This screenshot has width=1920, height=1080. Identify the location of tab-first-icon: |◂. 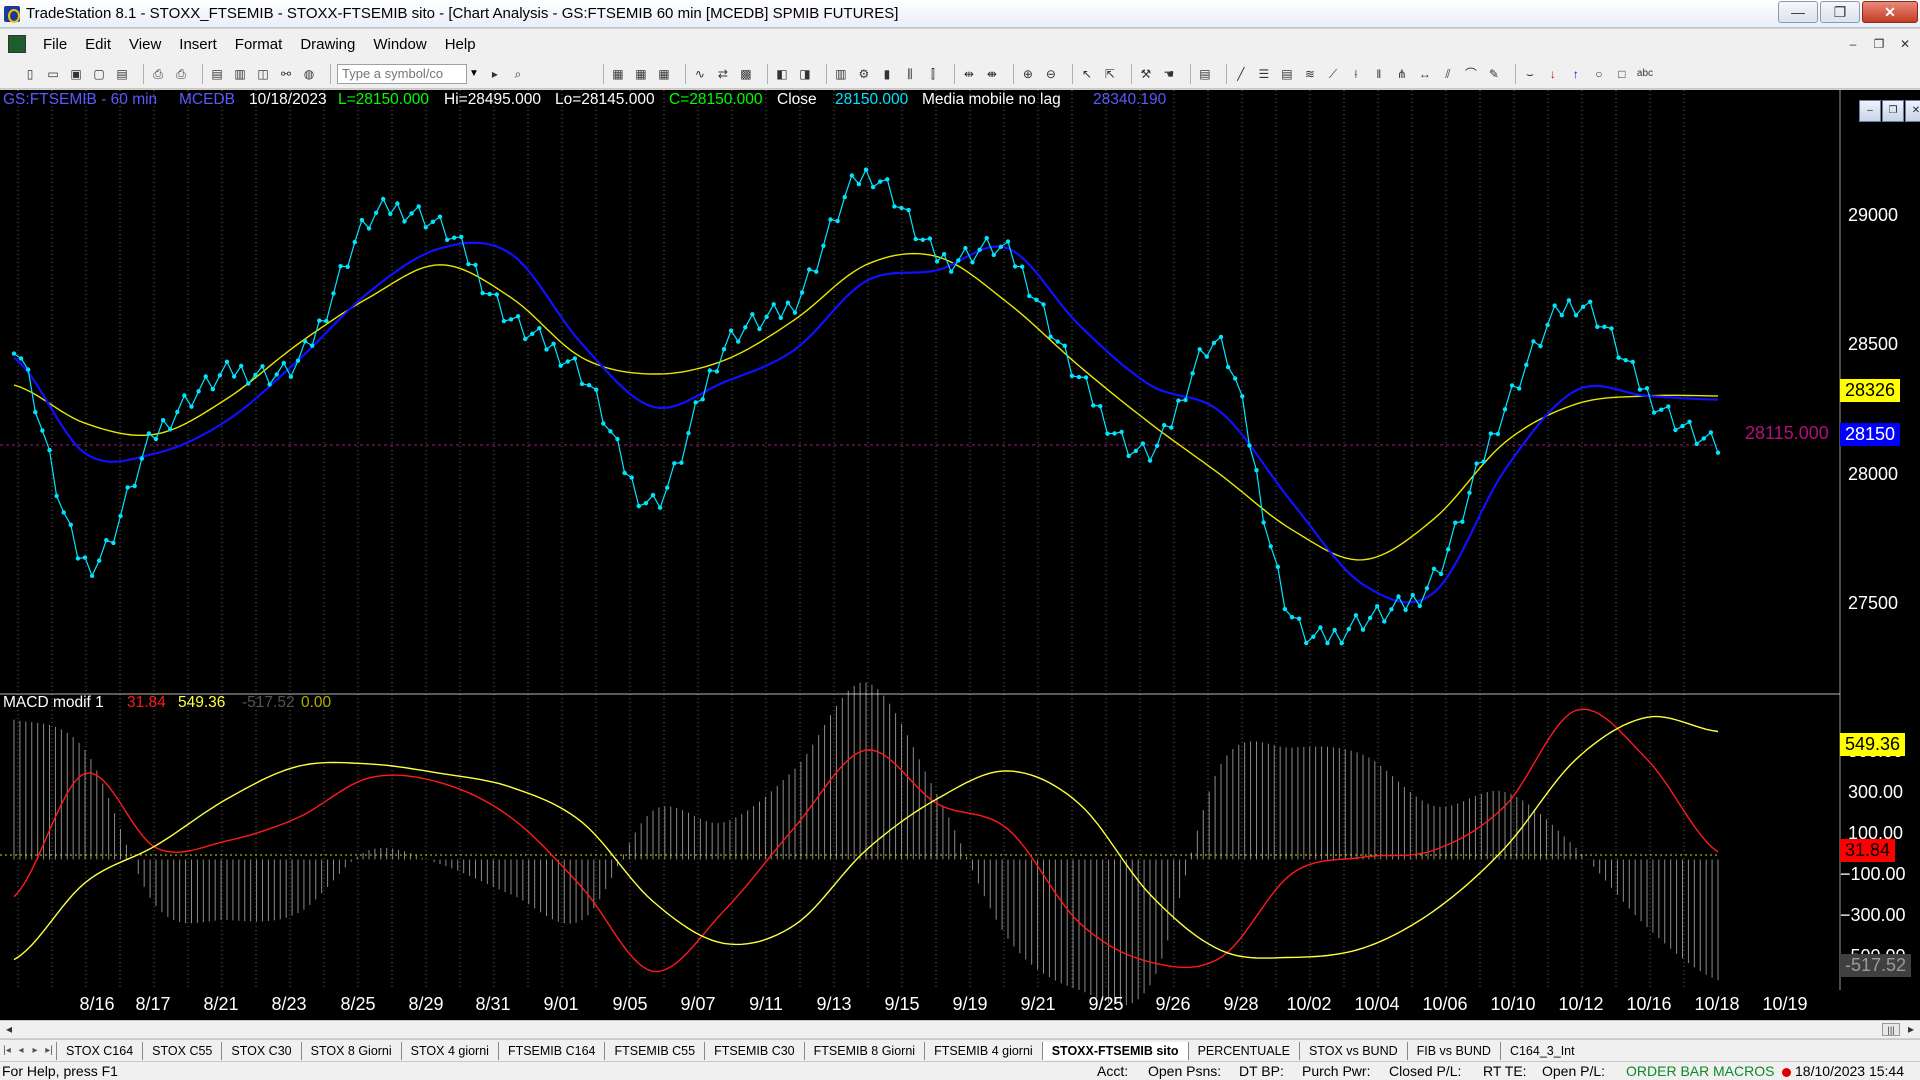
(7, 1050).